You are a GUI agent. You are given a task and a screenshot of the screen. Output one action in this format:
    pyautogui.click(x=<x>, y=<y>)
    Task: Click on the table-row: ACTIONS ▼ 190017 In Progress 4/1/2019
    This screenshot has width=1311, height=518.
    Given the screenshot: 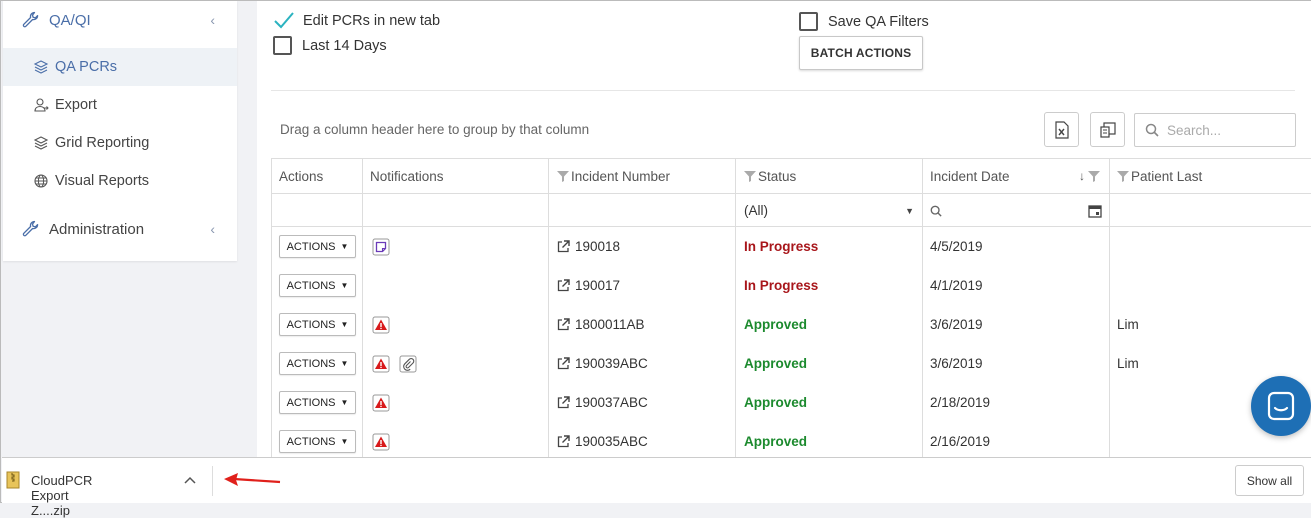 What is the action you would take?
    pyautogui.click(x=791, y=285)
    